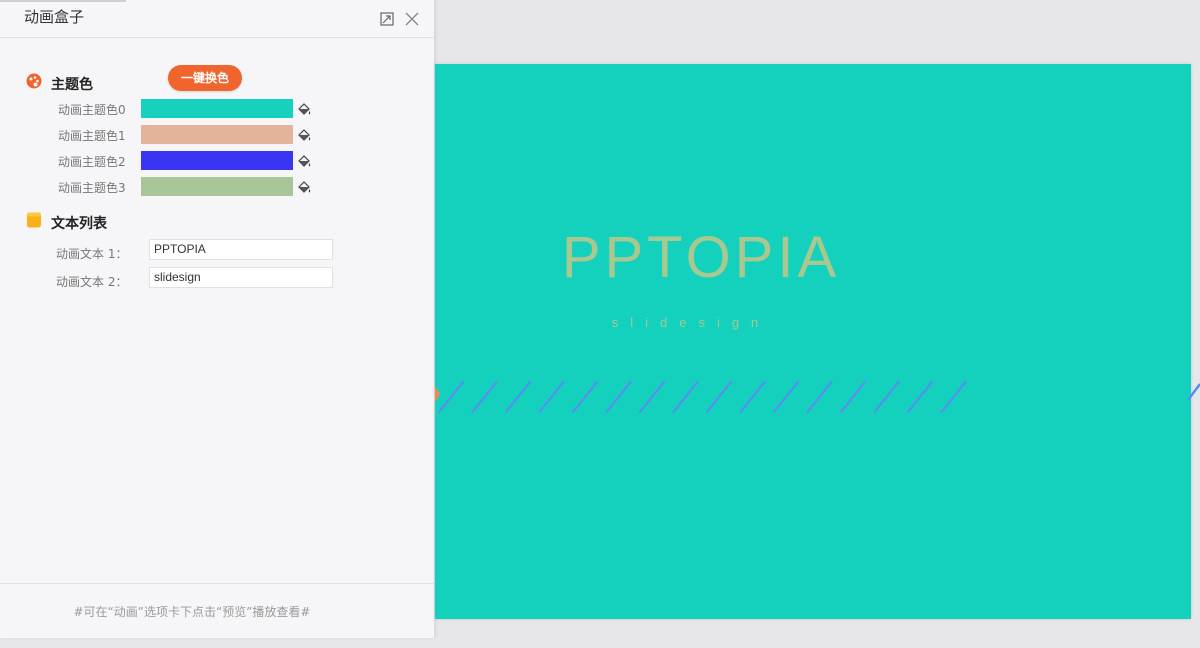 The height and width of the screenshot is (648, 1200). What do you see at coordinates (54, 17) in the screenshot?
I see `panel-title: 动画盒子` at bounding box center [54, 17].